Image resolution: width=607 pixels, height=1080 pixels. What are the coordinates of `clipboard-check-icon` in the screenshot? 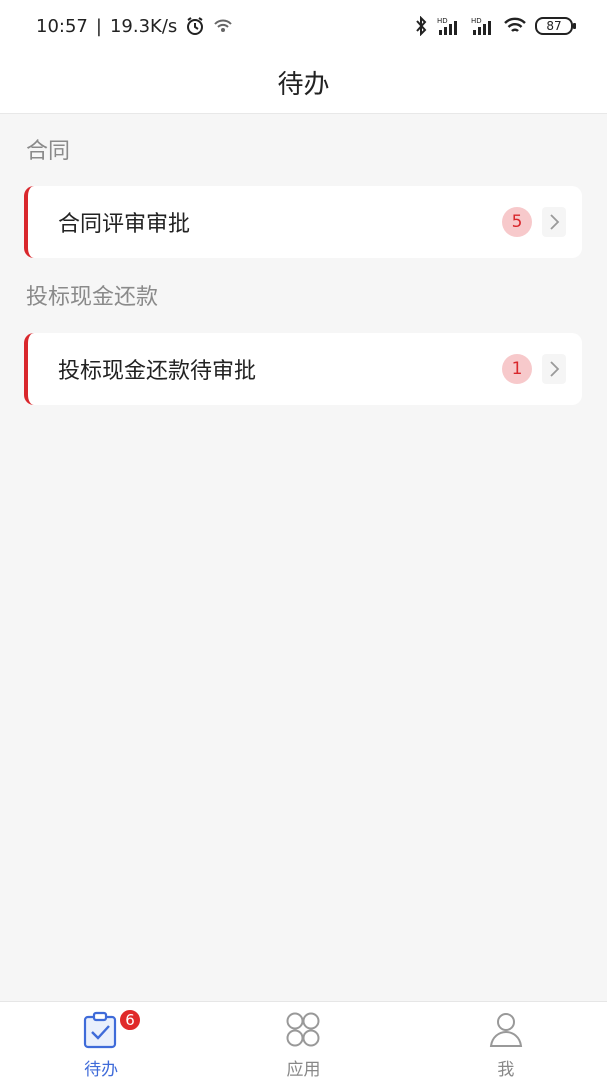 It's located at (101, 1032).